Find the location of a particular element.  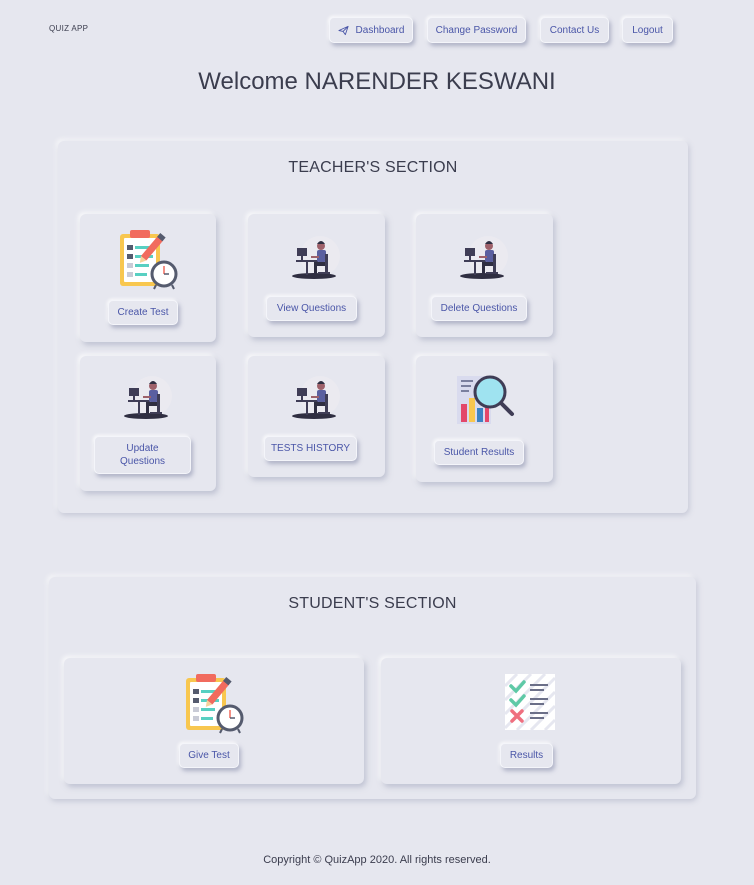

create-test-card: Create Test is located at coordinates (148, 278).